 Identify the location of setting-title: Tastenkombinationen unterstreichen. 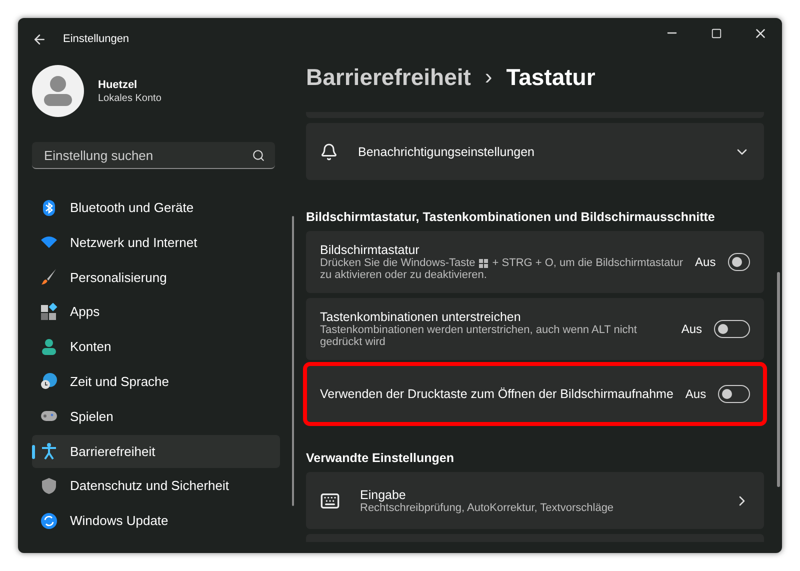
(421, 317).